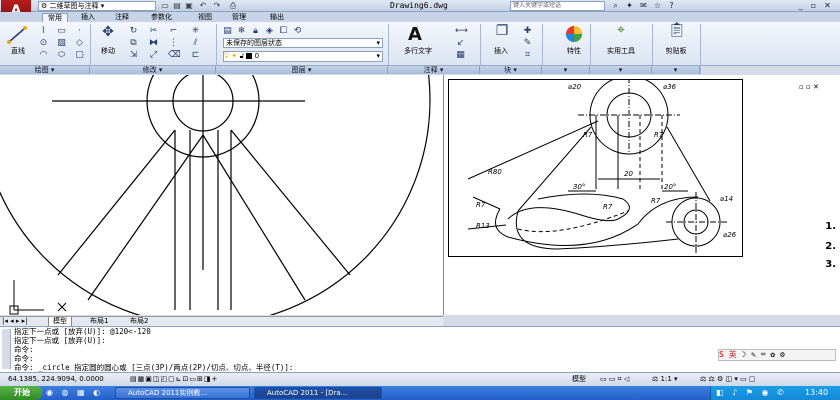  Describe the element at coordinates (174, 55) in the screenshot. I see `erase-icon: ⌫` at that location.